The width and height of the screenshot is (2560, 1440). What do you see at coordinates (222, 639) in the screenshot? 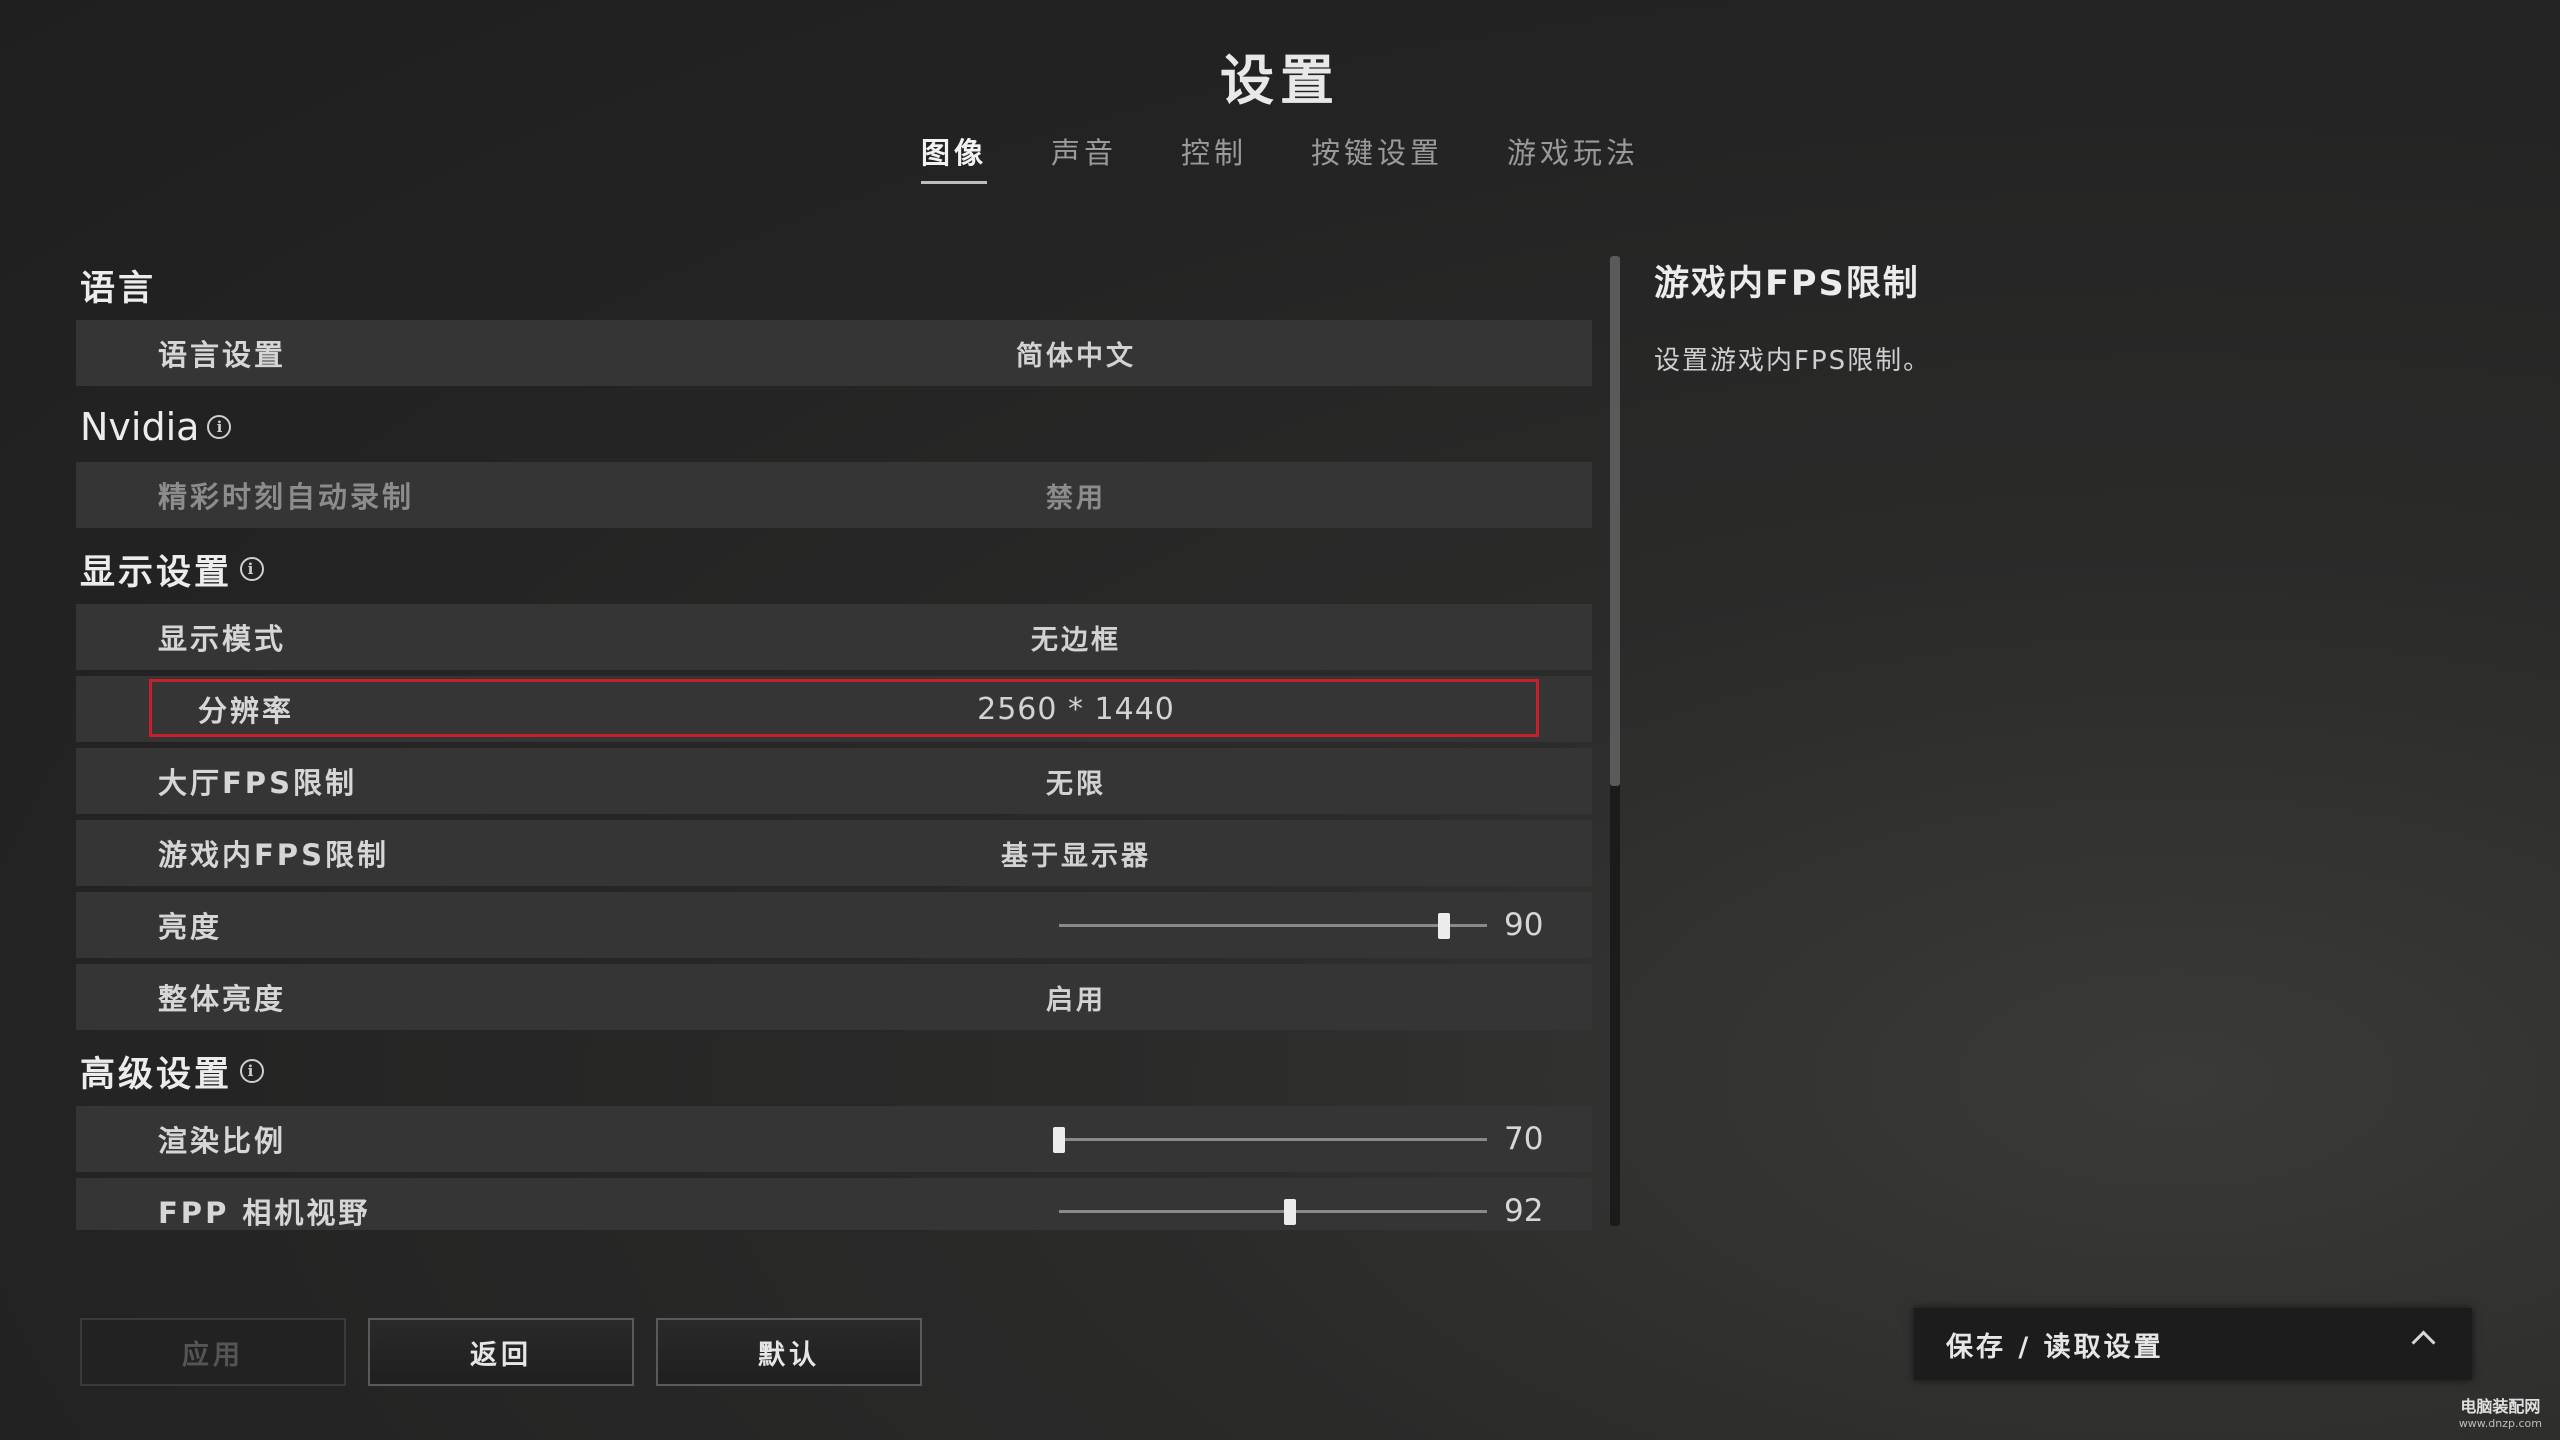
I see `setting-label: 显示模式` at bounding box center [222, 639].